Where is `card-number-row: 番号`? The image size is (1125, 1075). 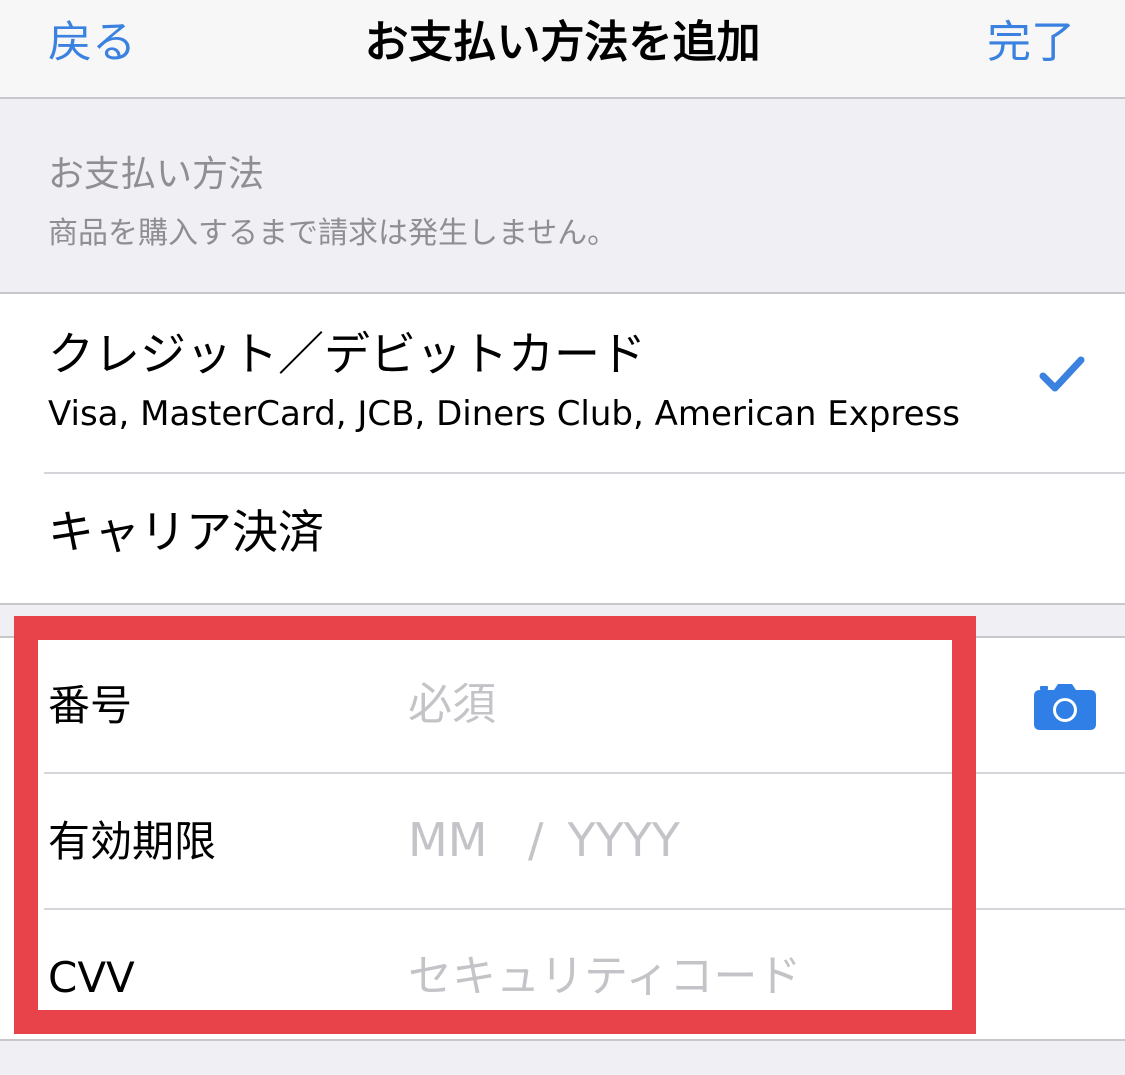
card-number-row: 番号 is located at coordinates (562, 705).